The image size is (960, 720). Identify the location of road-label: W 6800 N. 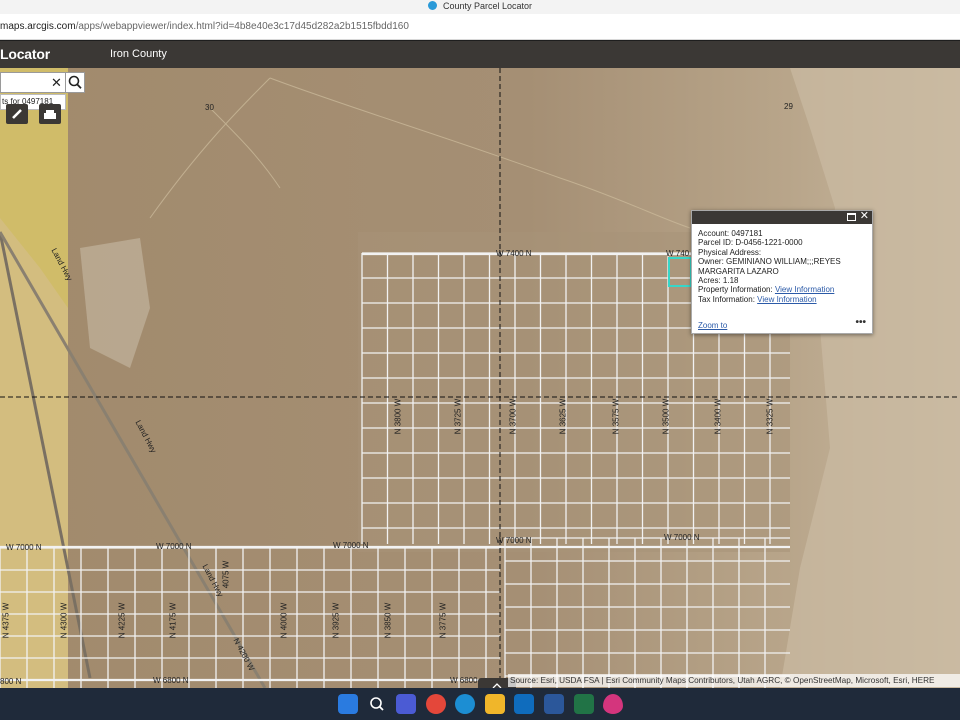
(171, 680).